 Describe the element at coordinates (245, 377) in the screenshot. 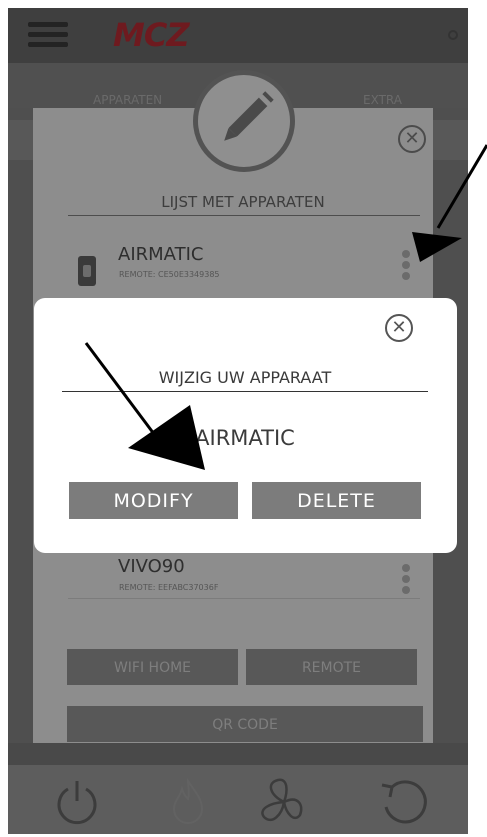

I see `dialog-title: WIJZIG UW APPARAAT` at that location.